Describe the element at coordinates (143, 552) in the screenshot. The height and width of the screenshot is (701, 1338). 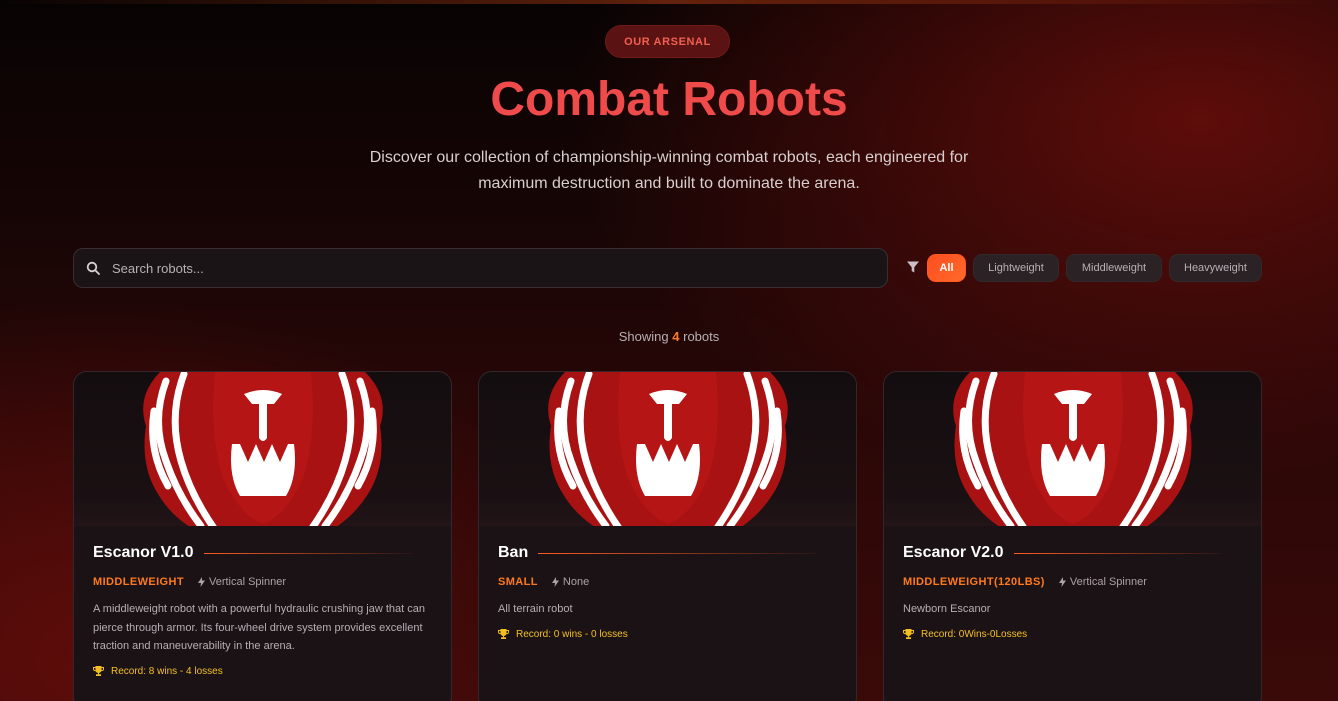
I see `robot-name: Escanor V1.0` at that location.